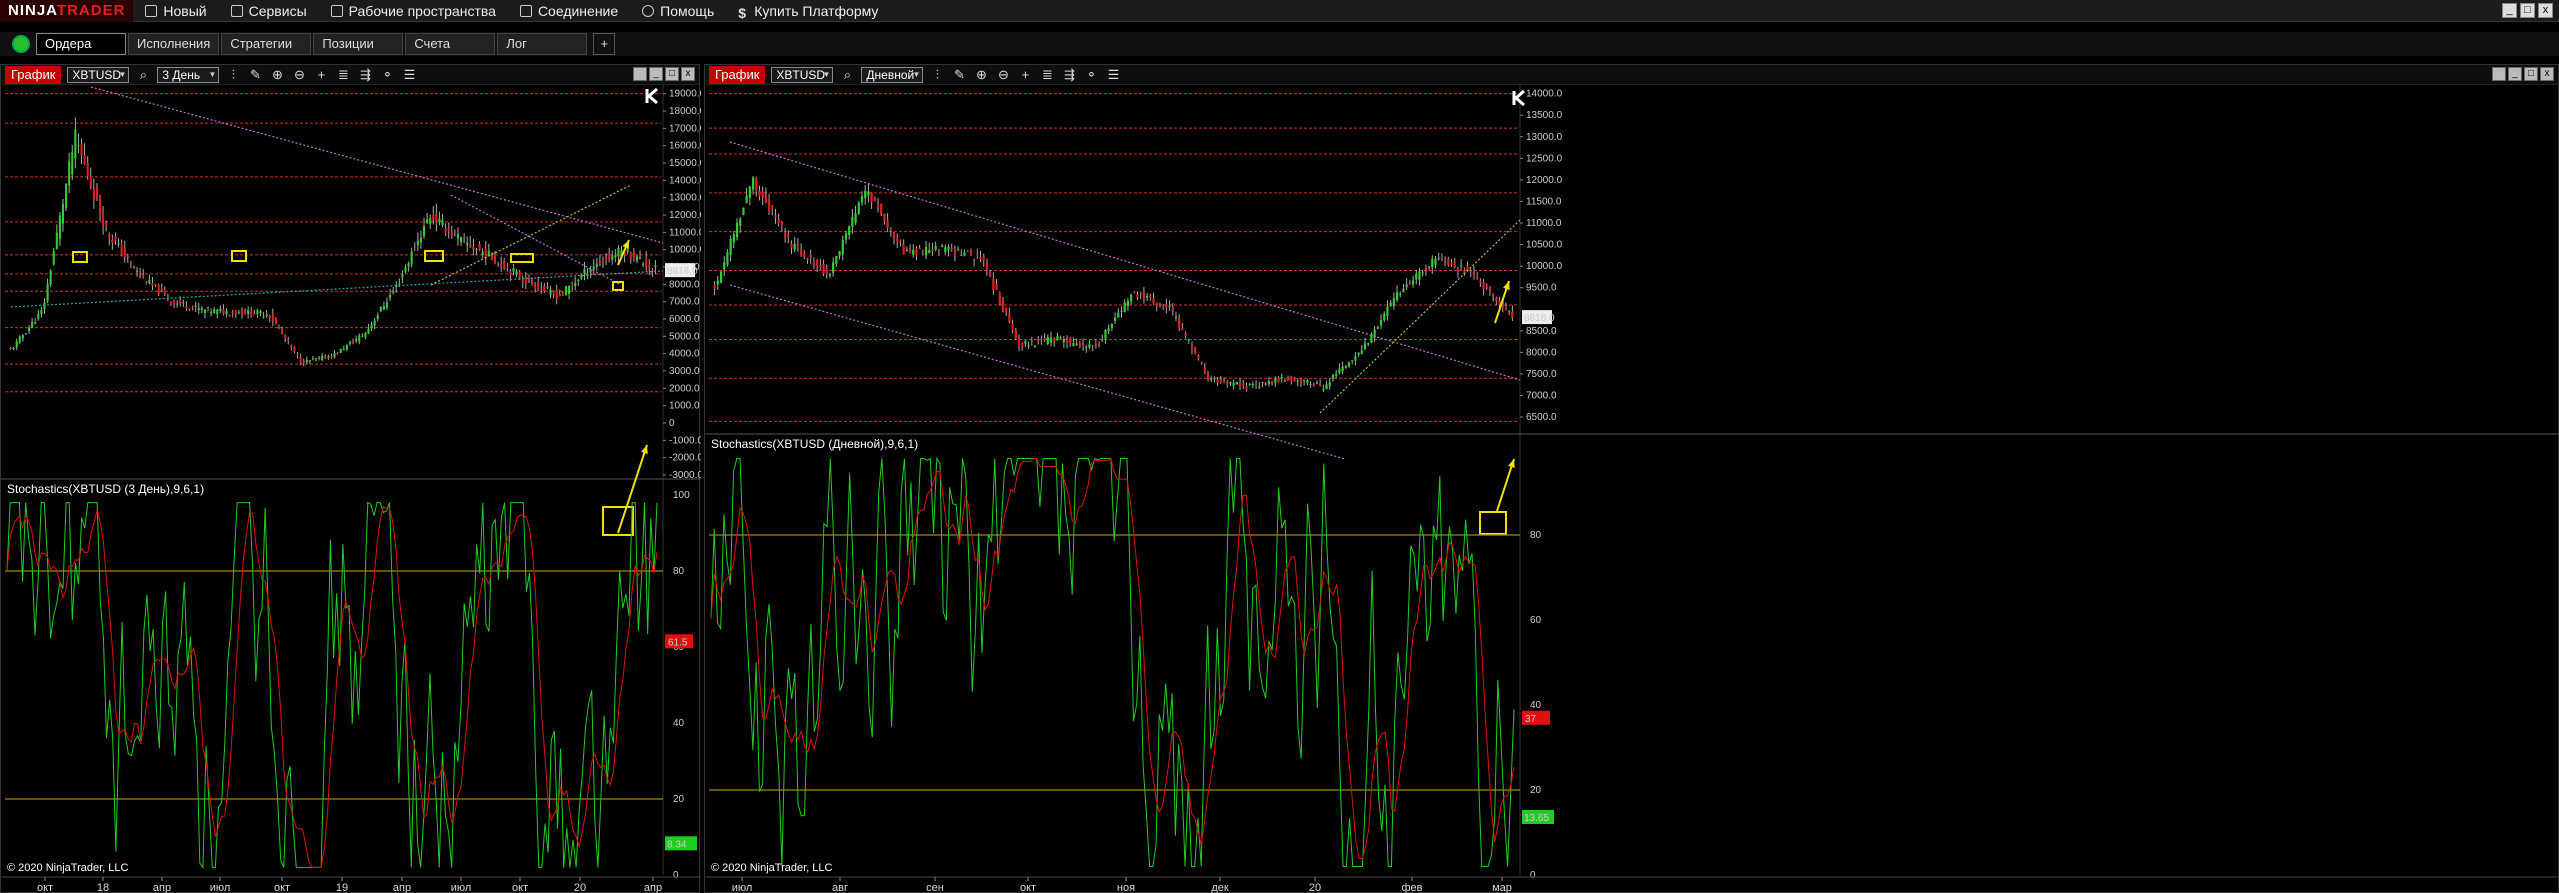  What do you see at coordinates (1518, 98) in the screenshot?
I see `ninjatrader-watermark-icon` at bounding box center [1518, 98].